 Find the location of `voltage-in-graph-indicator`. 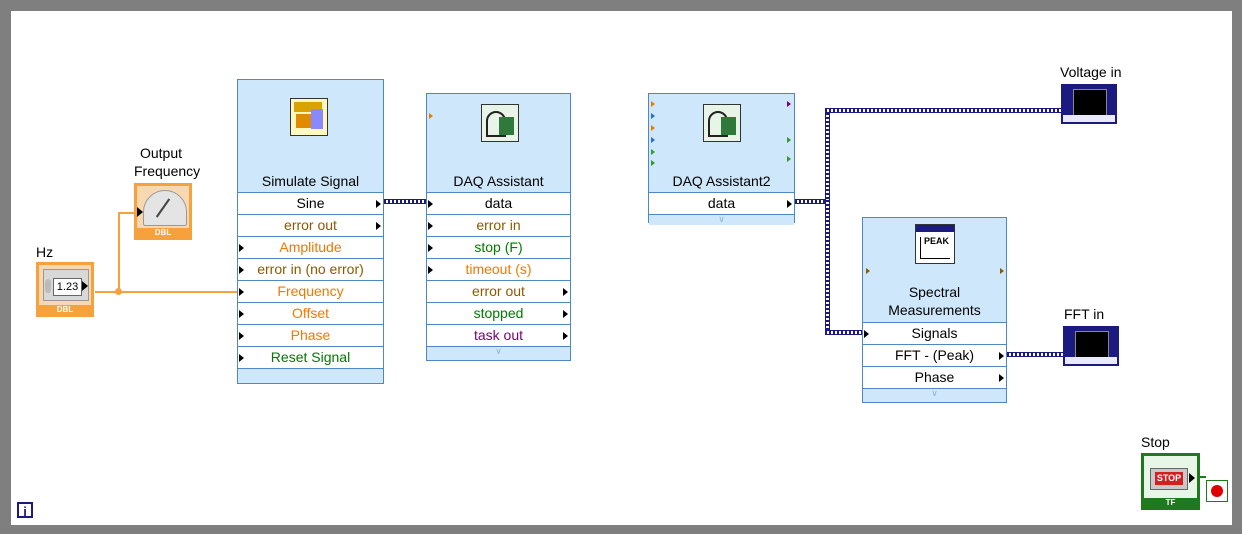

voltage-in-graph-indicator is located at coordinates (1089, 104).